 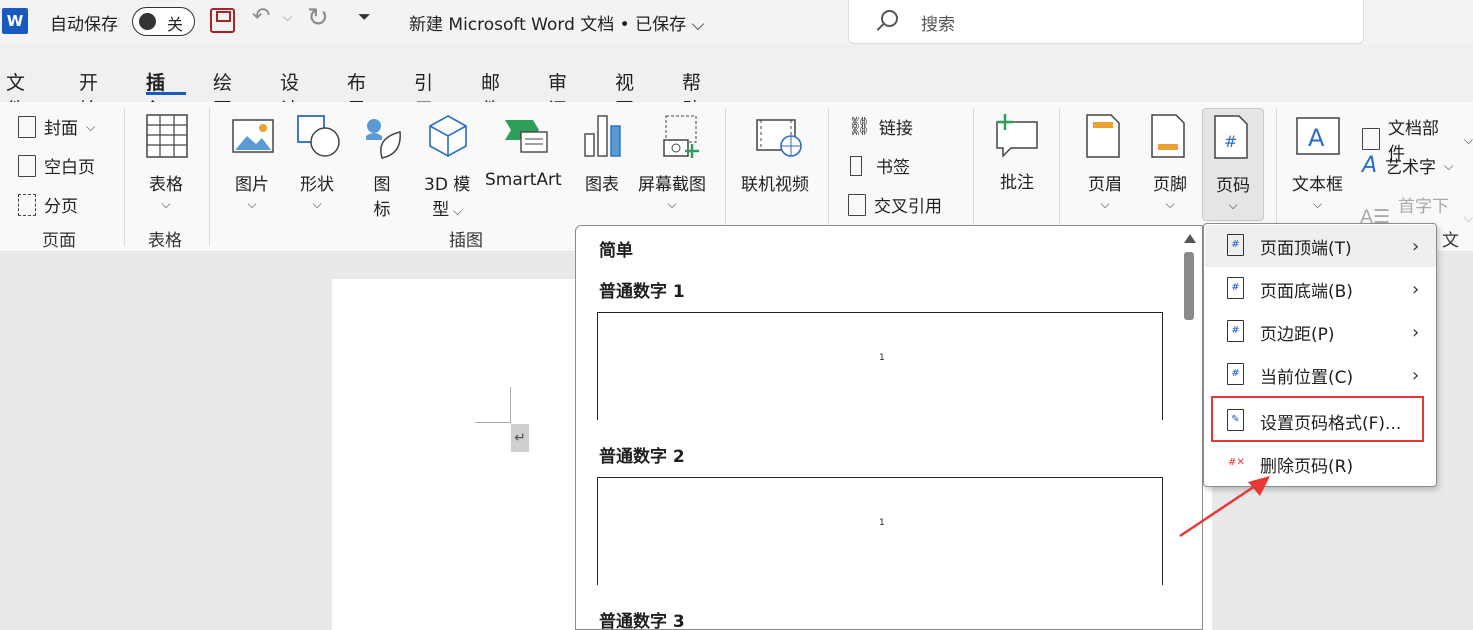 I want to click on menu-item-top-of-page: # 页面顶端(T) ›, so click(x=1320, y=246).